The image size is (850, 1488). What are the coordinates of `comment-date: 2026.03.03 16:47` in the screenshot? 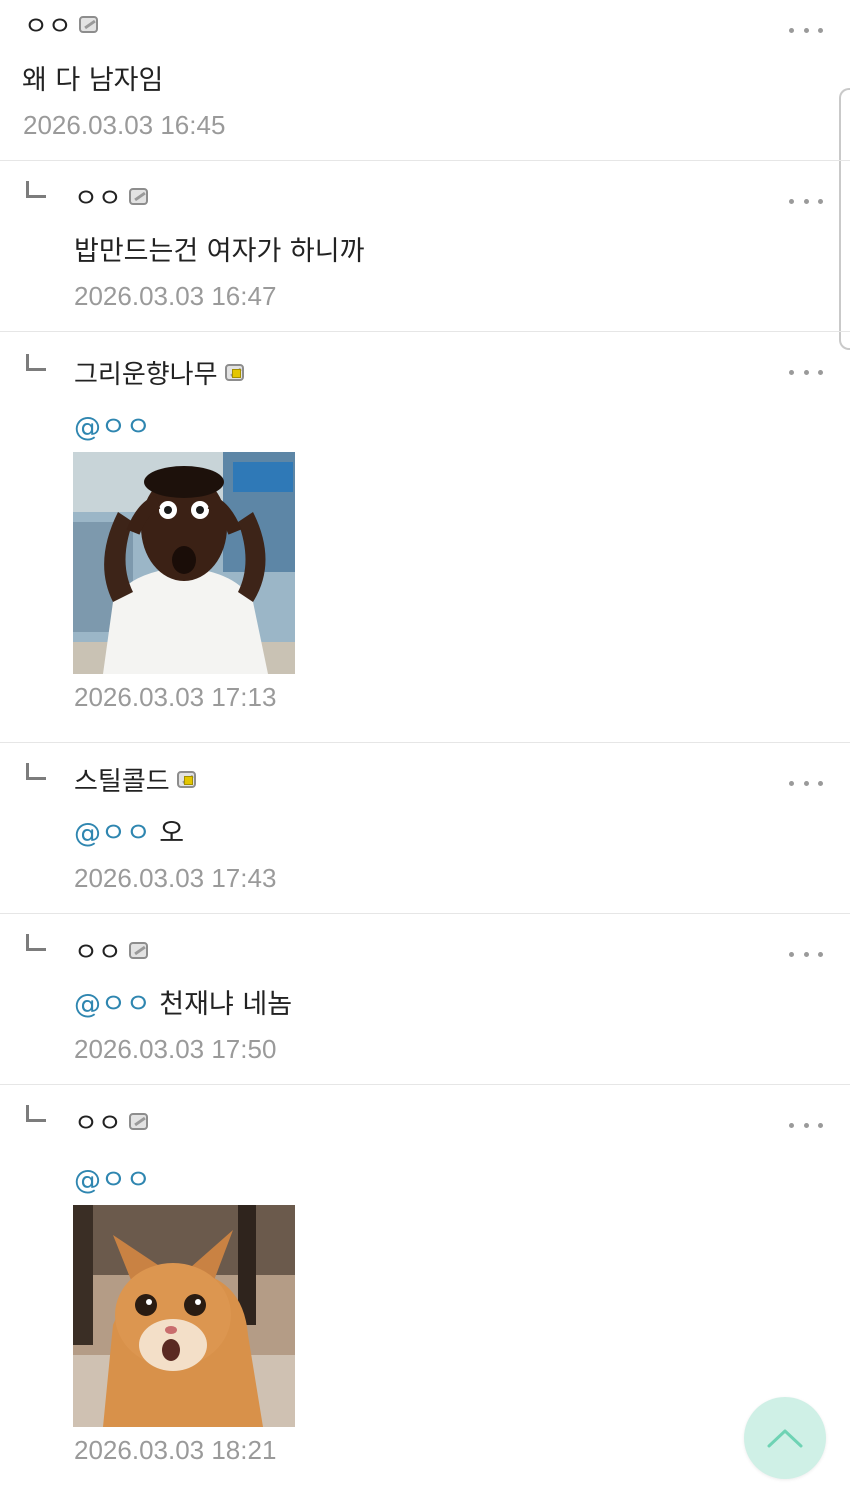 It's located at (175, 296).